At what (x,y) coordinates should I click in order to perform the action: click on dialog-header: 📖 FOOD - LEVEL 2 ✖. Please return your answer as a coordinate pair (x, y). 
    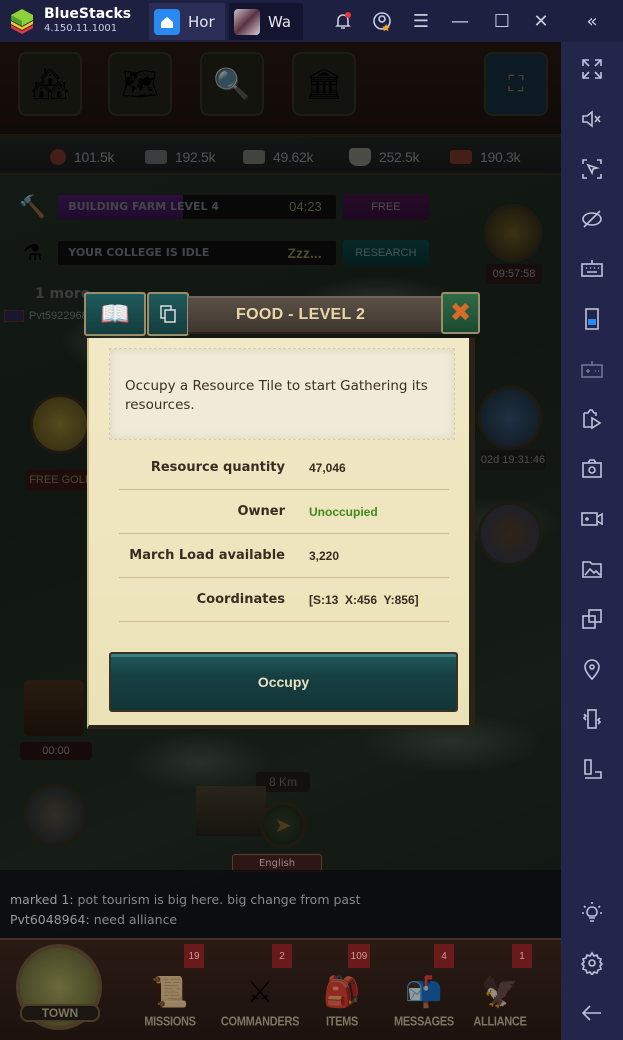
    Looking at the image, I should click on (282, 315).